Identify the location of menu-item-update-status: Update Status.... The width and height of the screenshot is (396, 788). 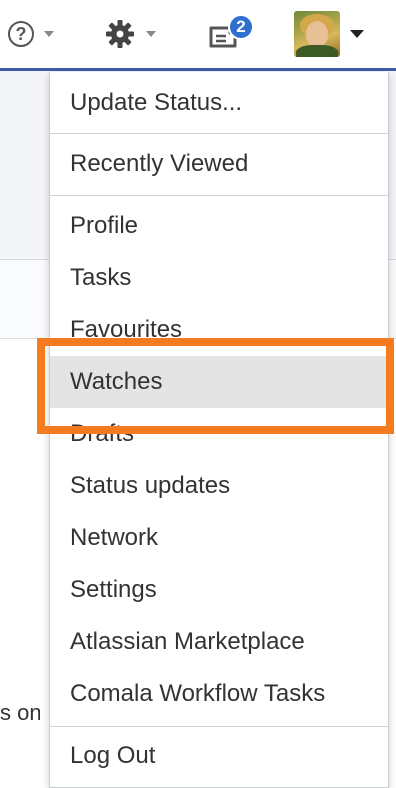
(219, 103).